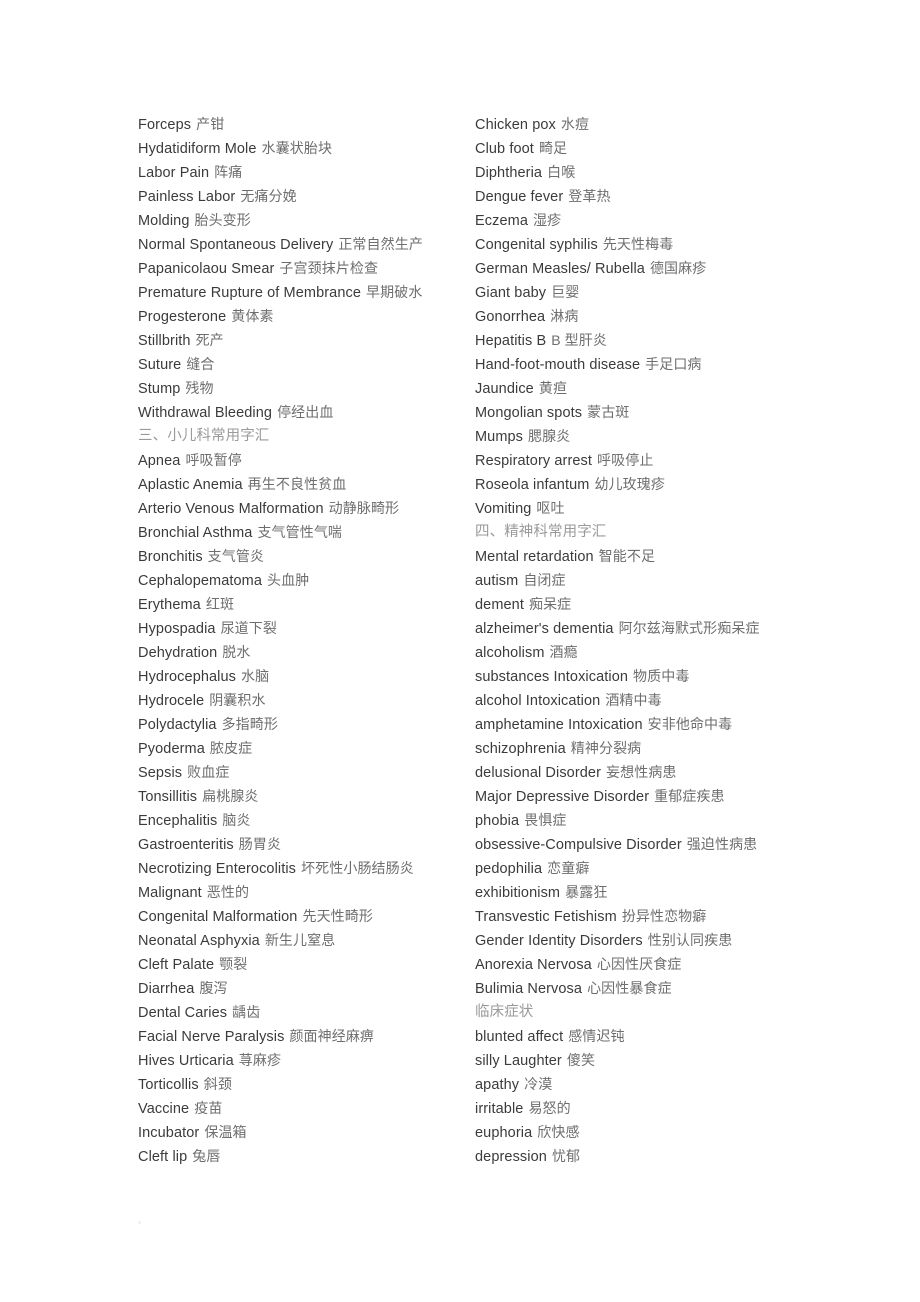 The image size is (920, 1302). Describe the element at coordinates (550, 604) in the screenshot. I see `term-chinese: 痴呆症` at that location.